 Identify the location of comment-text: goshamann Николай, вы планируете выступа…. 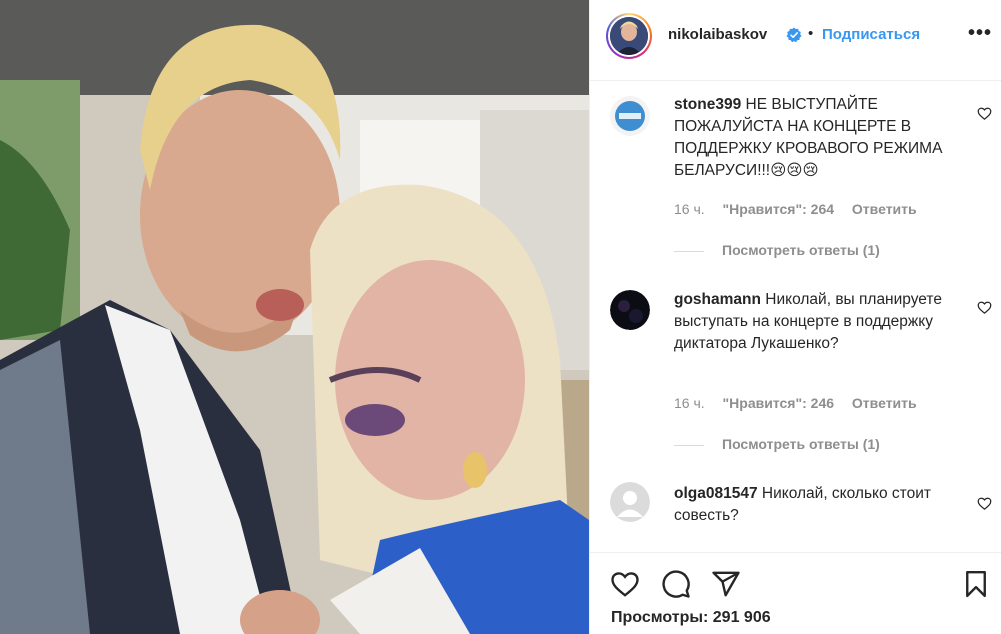
(814, 322).